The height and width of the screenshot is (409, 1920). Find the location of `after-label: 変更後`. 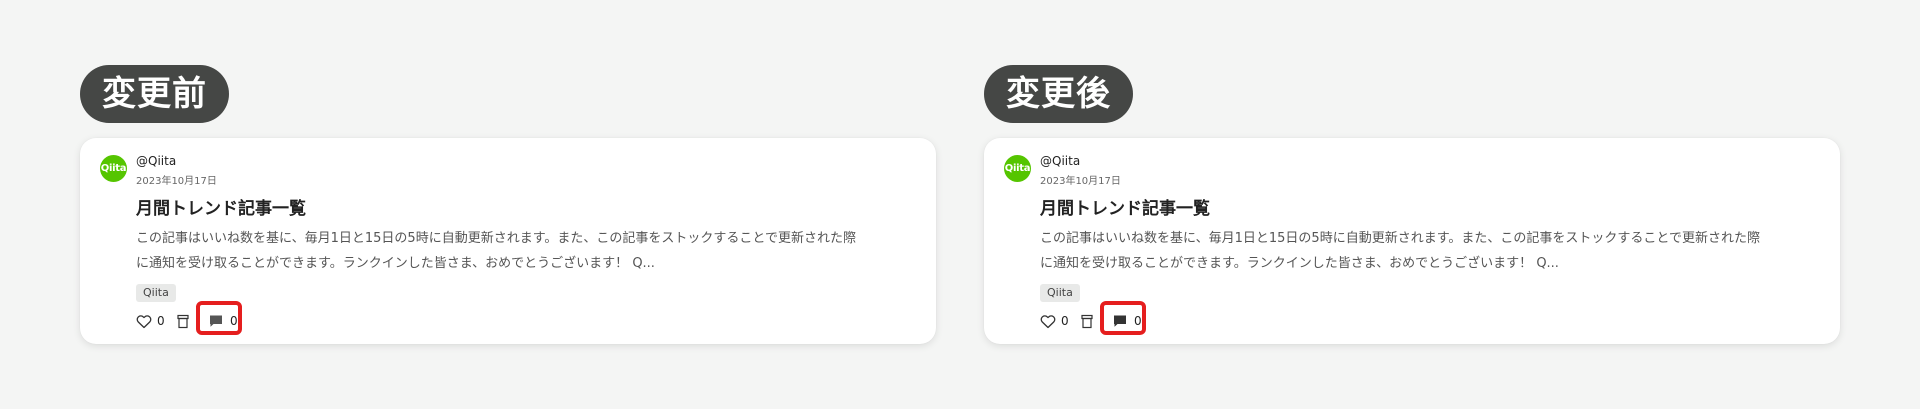

after-label: 変更後 is located at coordinates (1058, 94).